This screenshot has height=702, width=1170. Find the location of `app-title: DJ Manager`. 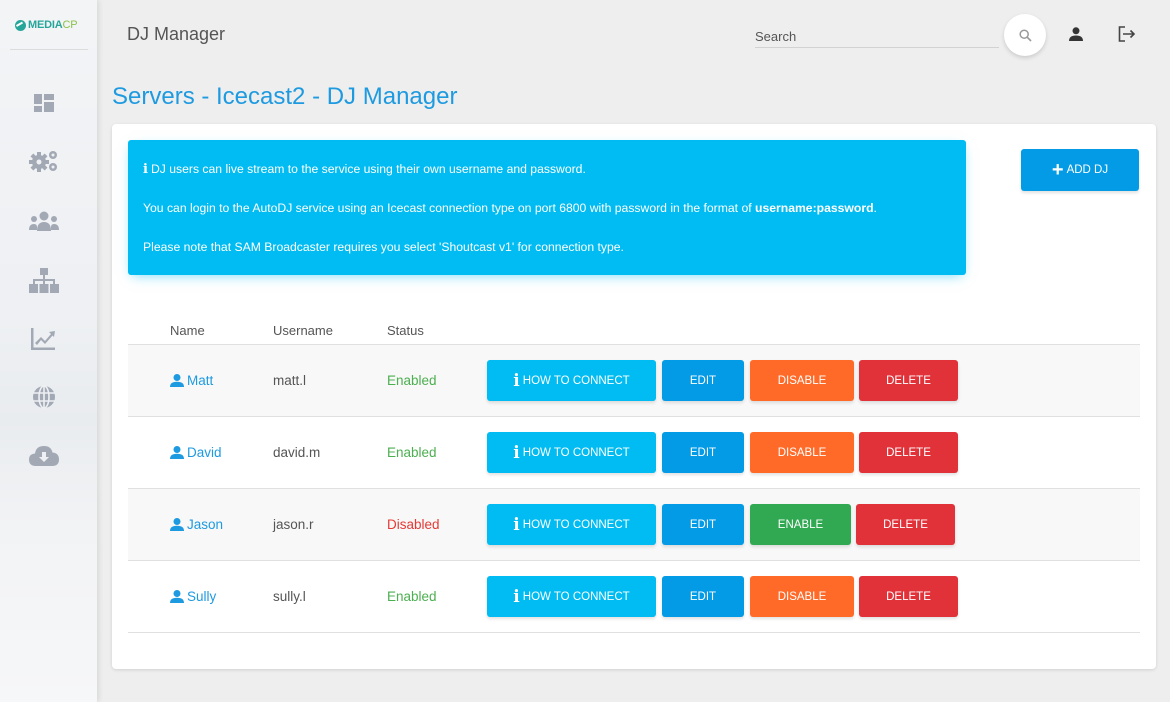

app-title: DJ Manager is located at coordinates (176, 34).